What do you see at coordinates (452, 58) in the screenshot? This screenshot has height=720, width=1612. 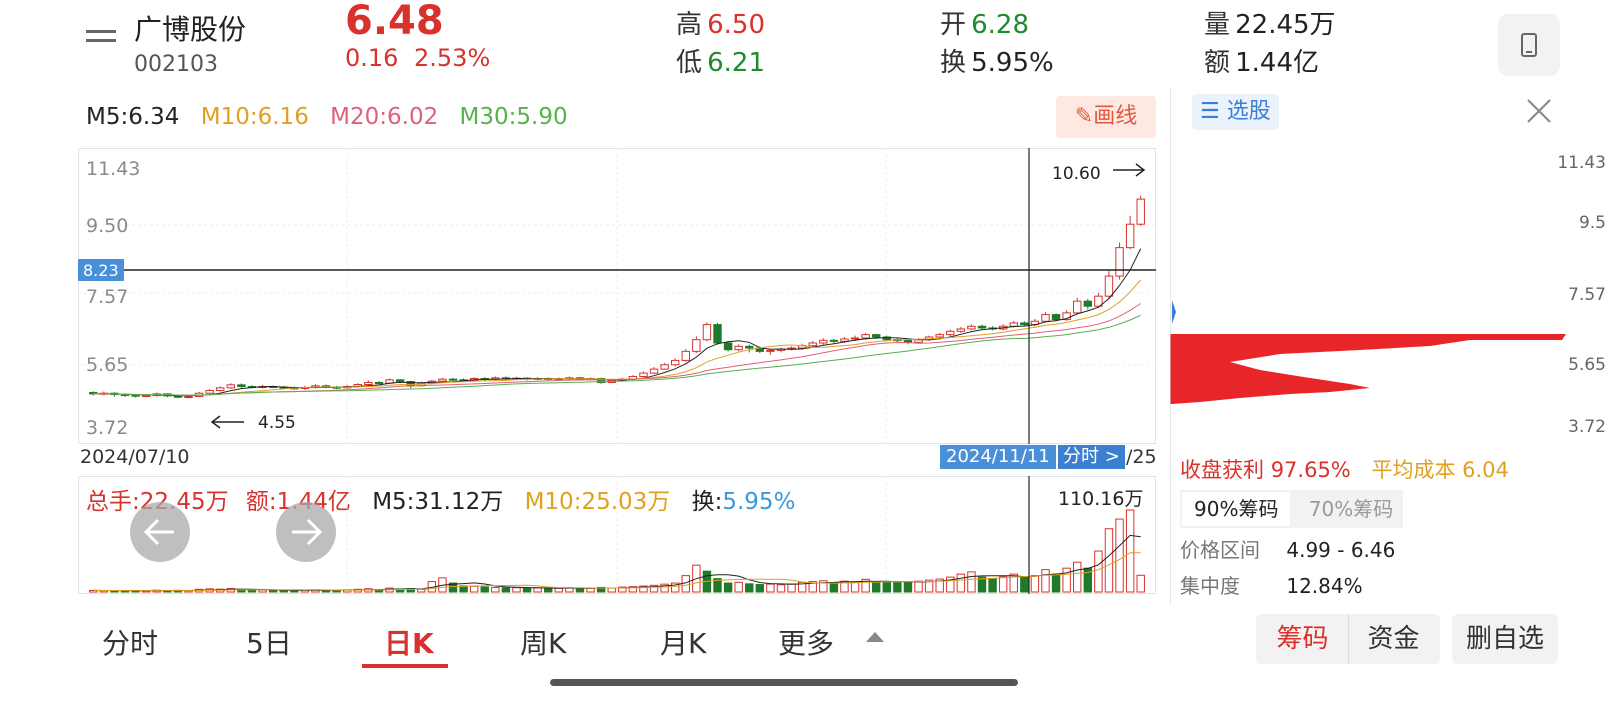 I see `price-change-pct: 2.53%` at bounding box center [452, 58].